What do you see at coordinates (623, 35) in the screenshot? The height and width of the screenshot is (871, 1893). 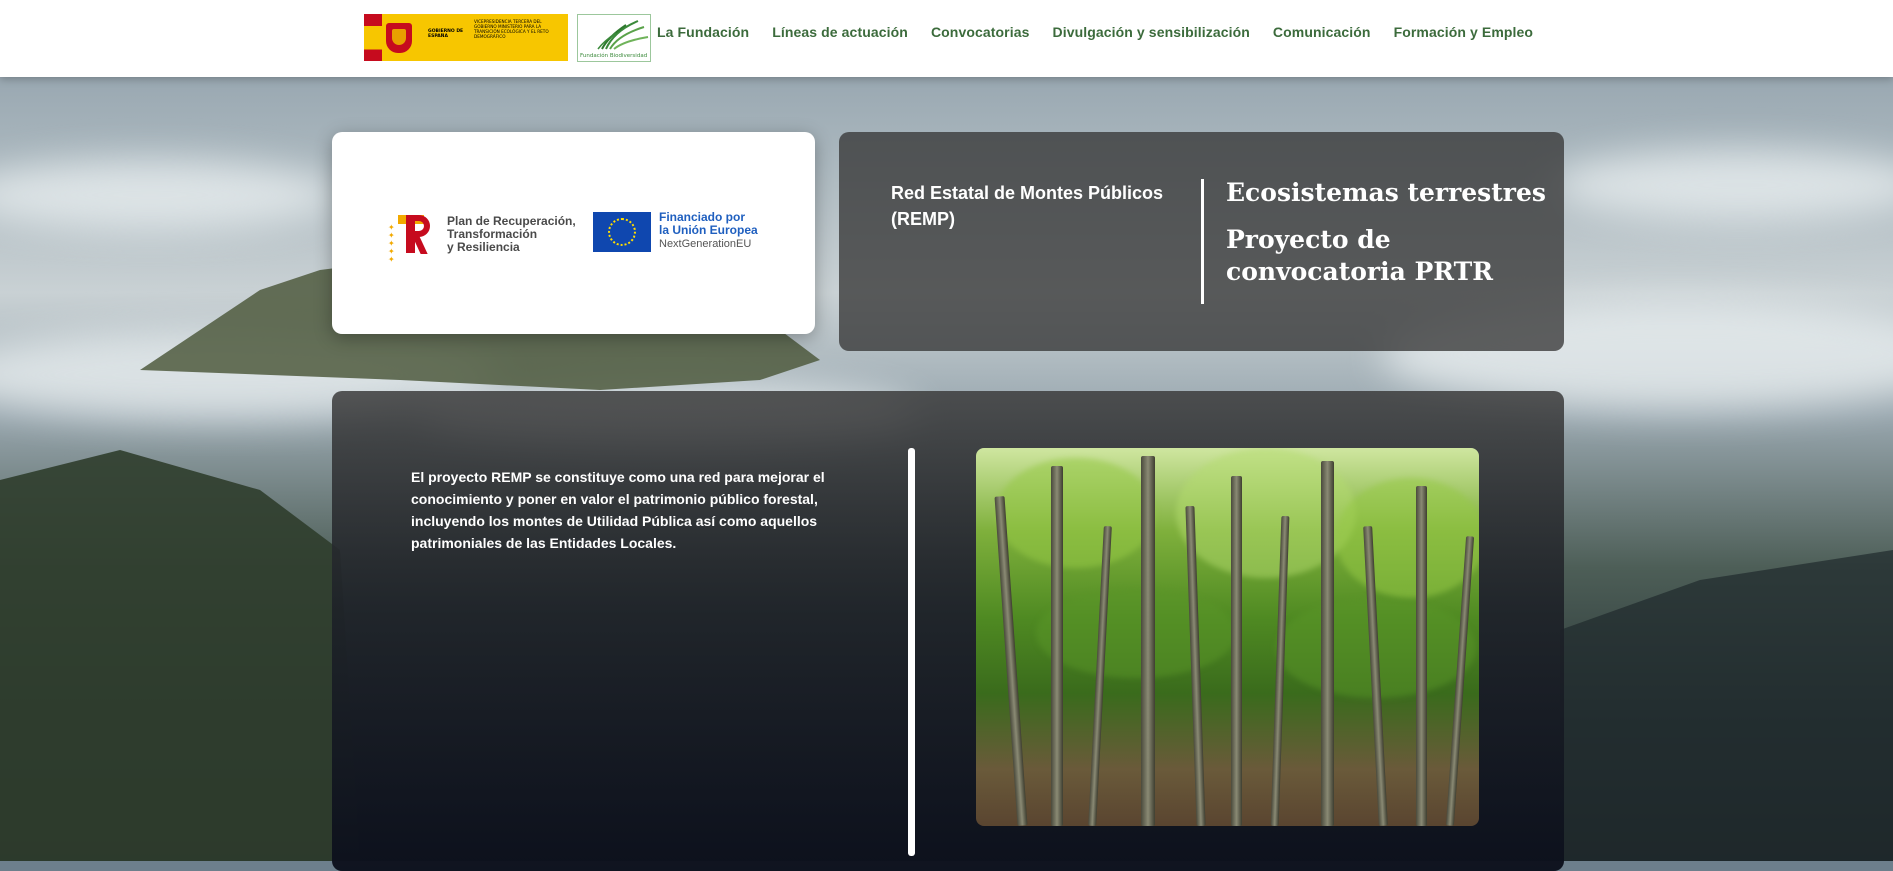 I see `grass-icon` at bounding box center [623, 35].